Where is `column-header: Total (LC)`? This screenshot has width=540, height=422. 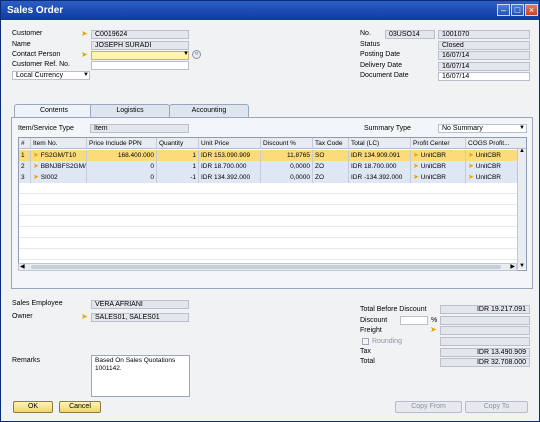 column-header: Total (LC) is located at coordinates (380, 143).